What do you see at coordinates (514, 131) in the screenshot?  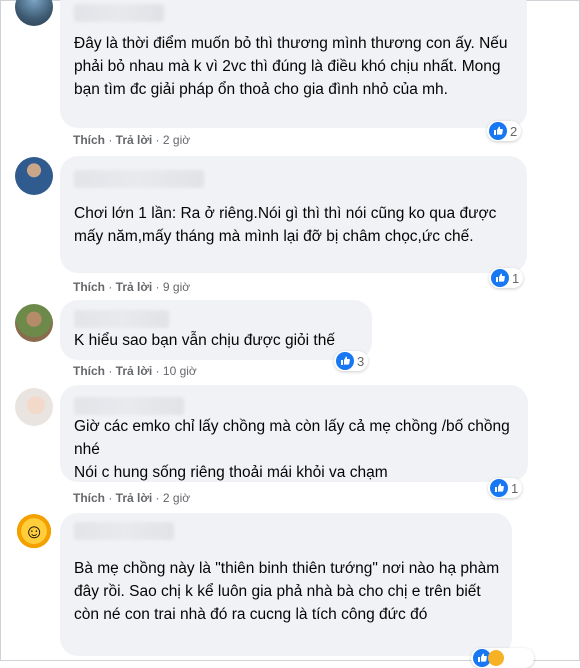 I see `reaction-count: 2` at bounding box center [514, 131].